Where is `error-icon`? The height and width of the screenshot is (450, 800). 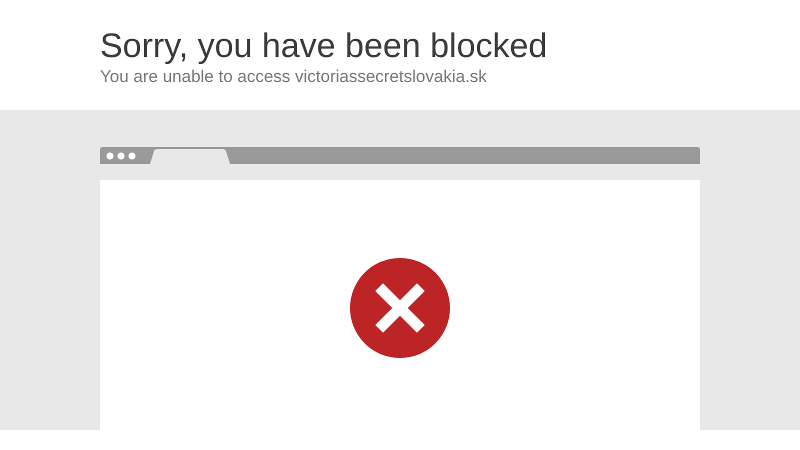 error-icon is located at coordinates (400, 308).